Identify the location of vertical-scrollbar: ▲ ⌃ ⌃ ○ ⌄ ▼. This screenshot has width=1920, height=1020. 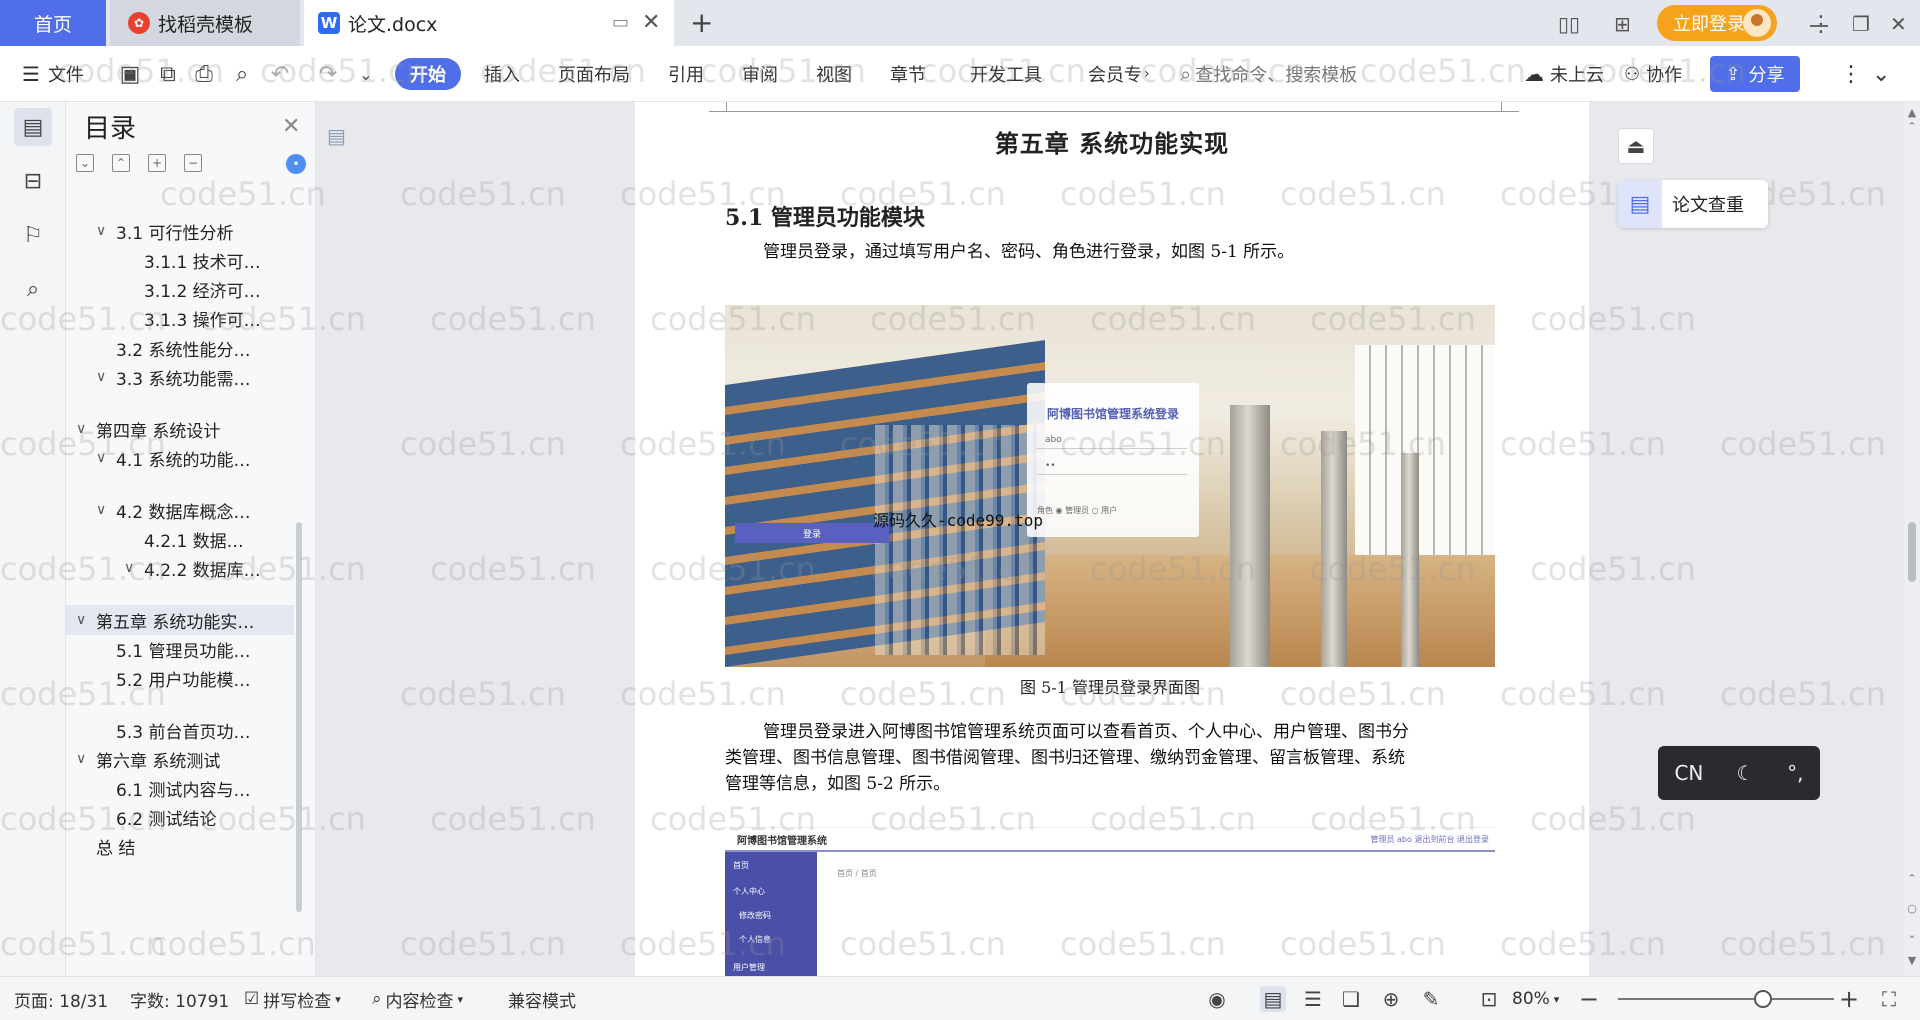
(1912, 539).